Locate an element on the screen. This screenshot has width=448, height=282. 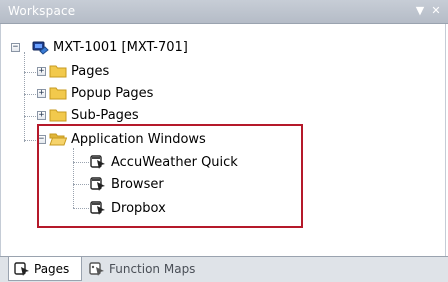
tree-node-application-windows: Application Windows is located at coordinates (127, 139).